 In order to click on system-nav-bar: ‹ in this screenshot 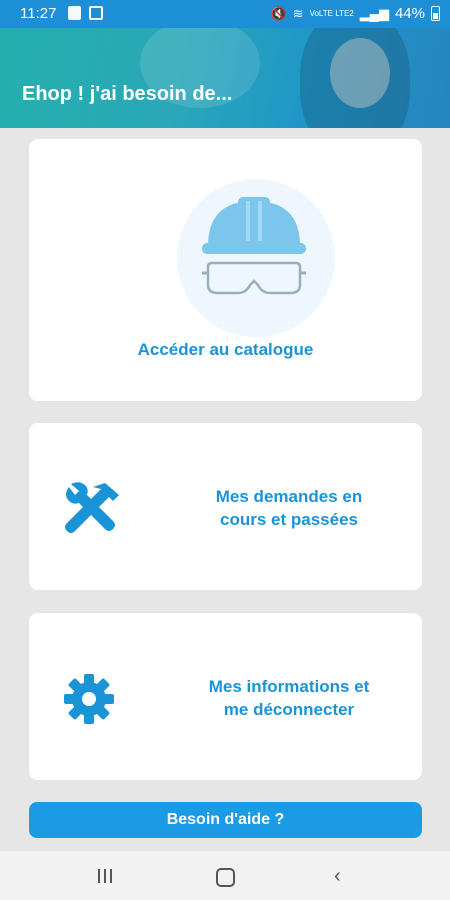, I will do `click(225, 875)`.